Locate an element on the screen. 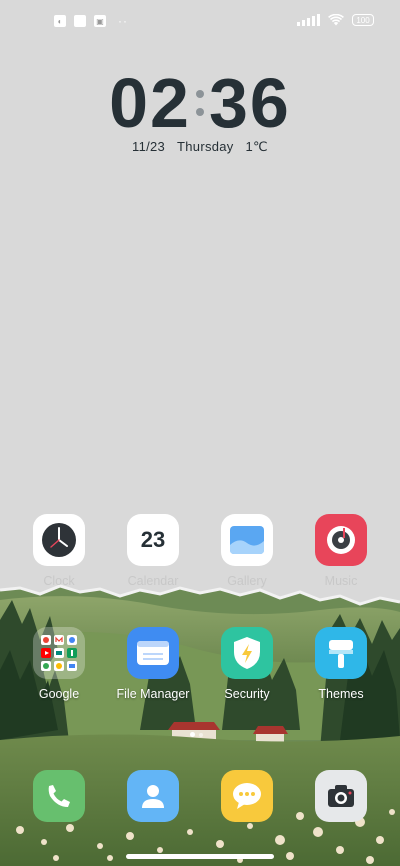 The width and height of the screenshot is (400, 866). app-folder-google: Google is located at coordinates (59, 664).